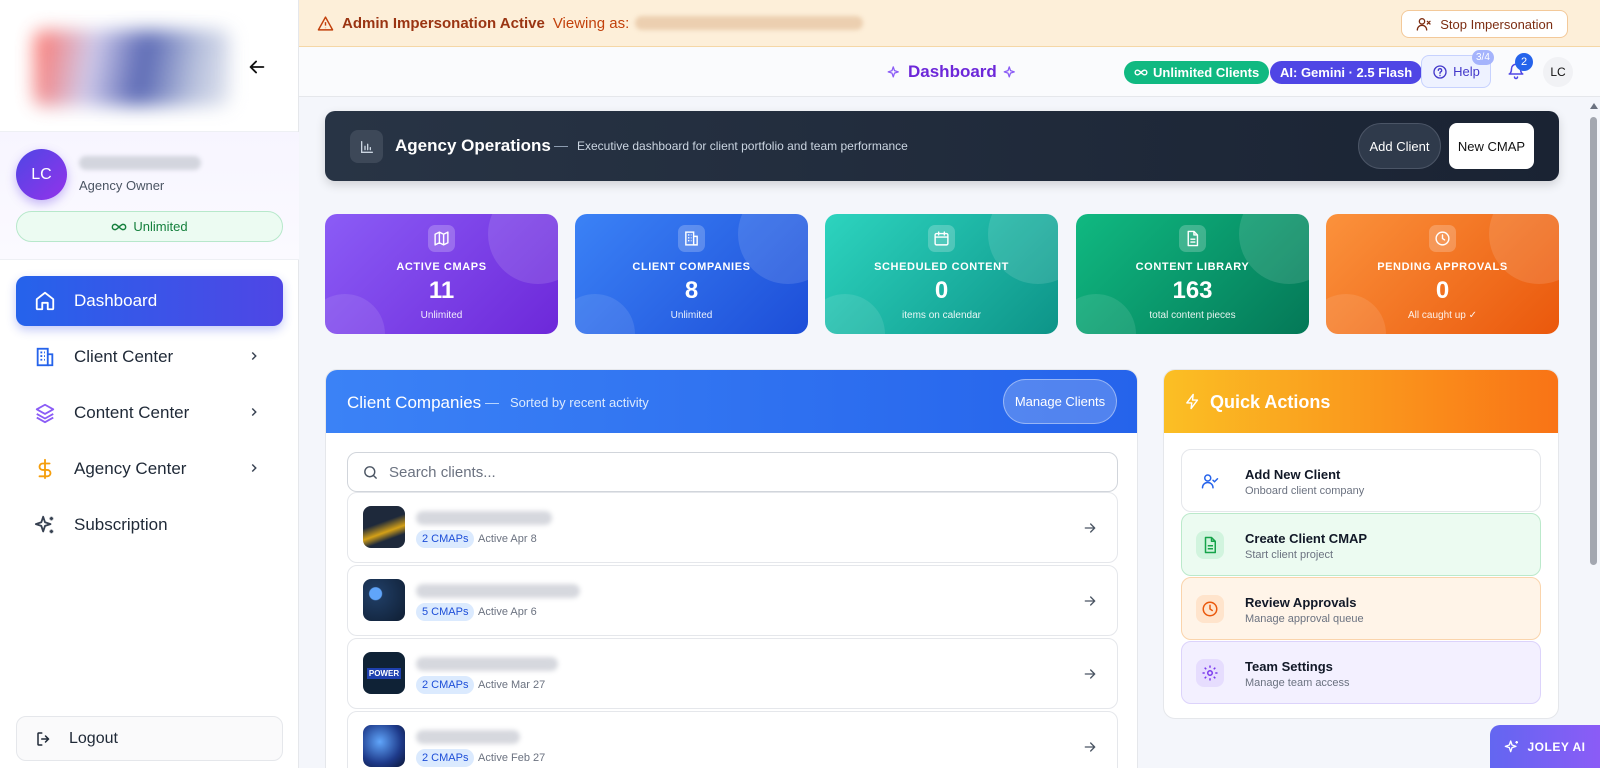 The height and width of the screenshot is (768, 1600). I want to click on sidebar-item-subscription: Subscription, so click(149, 525).